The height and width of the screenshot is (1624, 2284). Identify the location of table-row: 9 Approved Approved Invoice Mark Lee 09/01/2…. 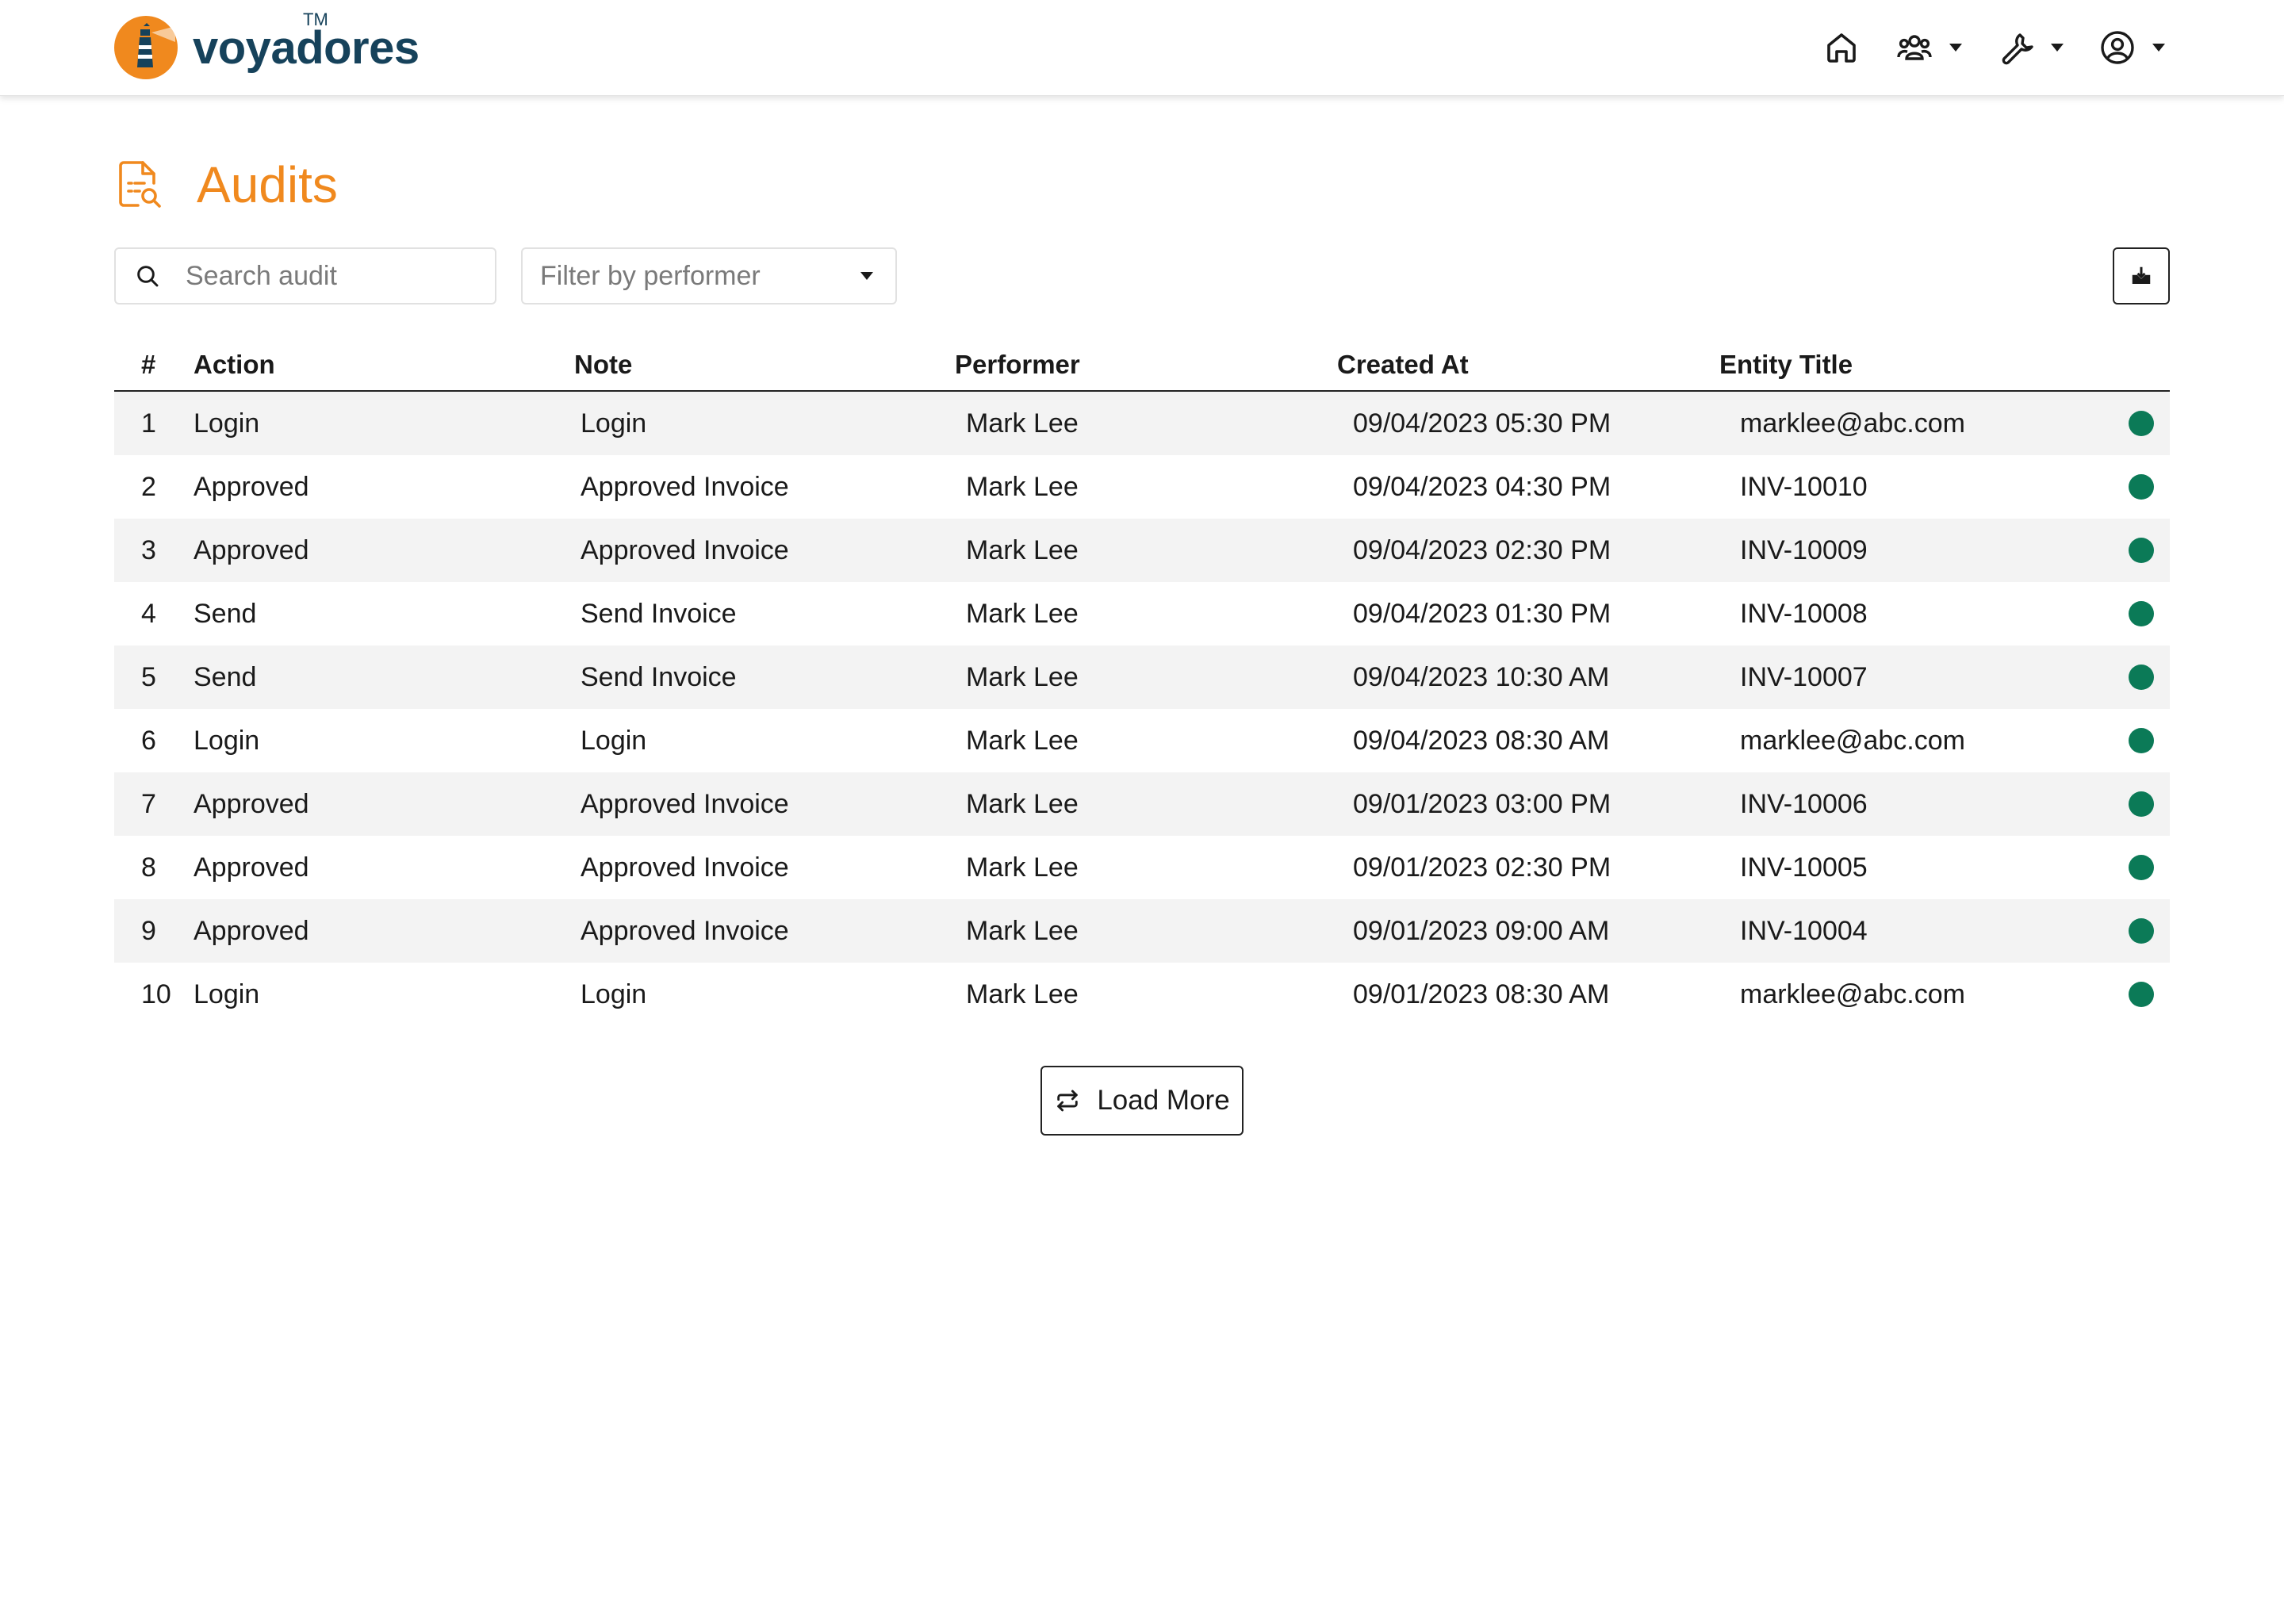
(1142, 931).